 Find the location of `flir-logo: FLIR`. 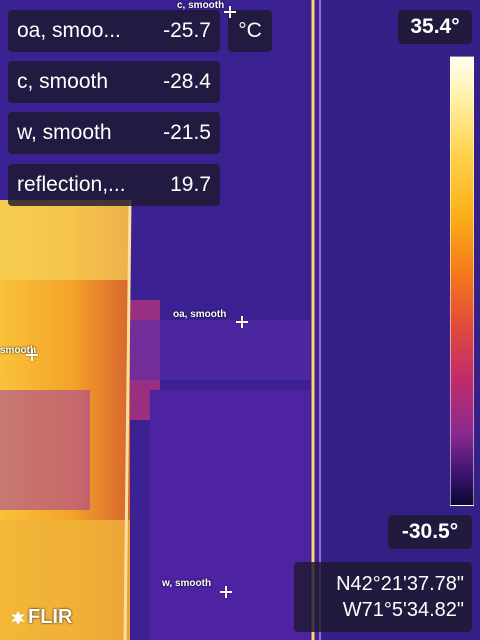

flir-logo: FLIR is located at coordinates (41, 617).